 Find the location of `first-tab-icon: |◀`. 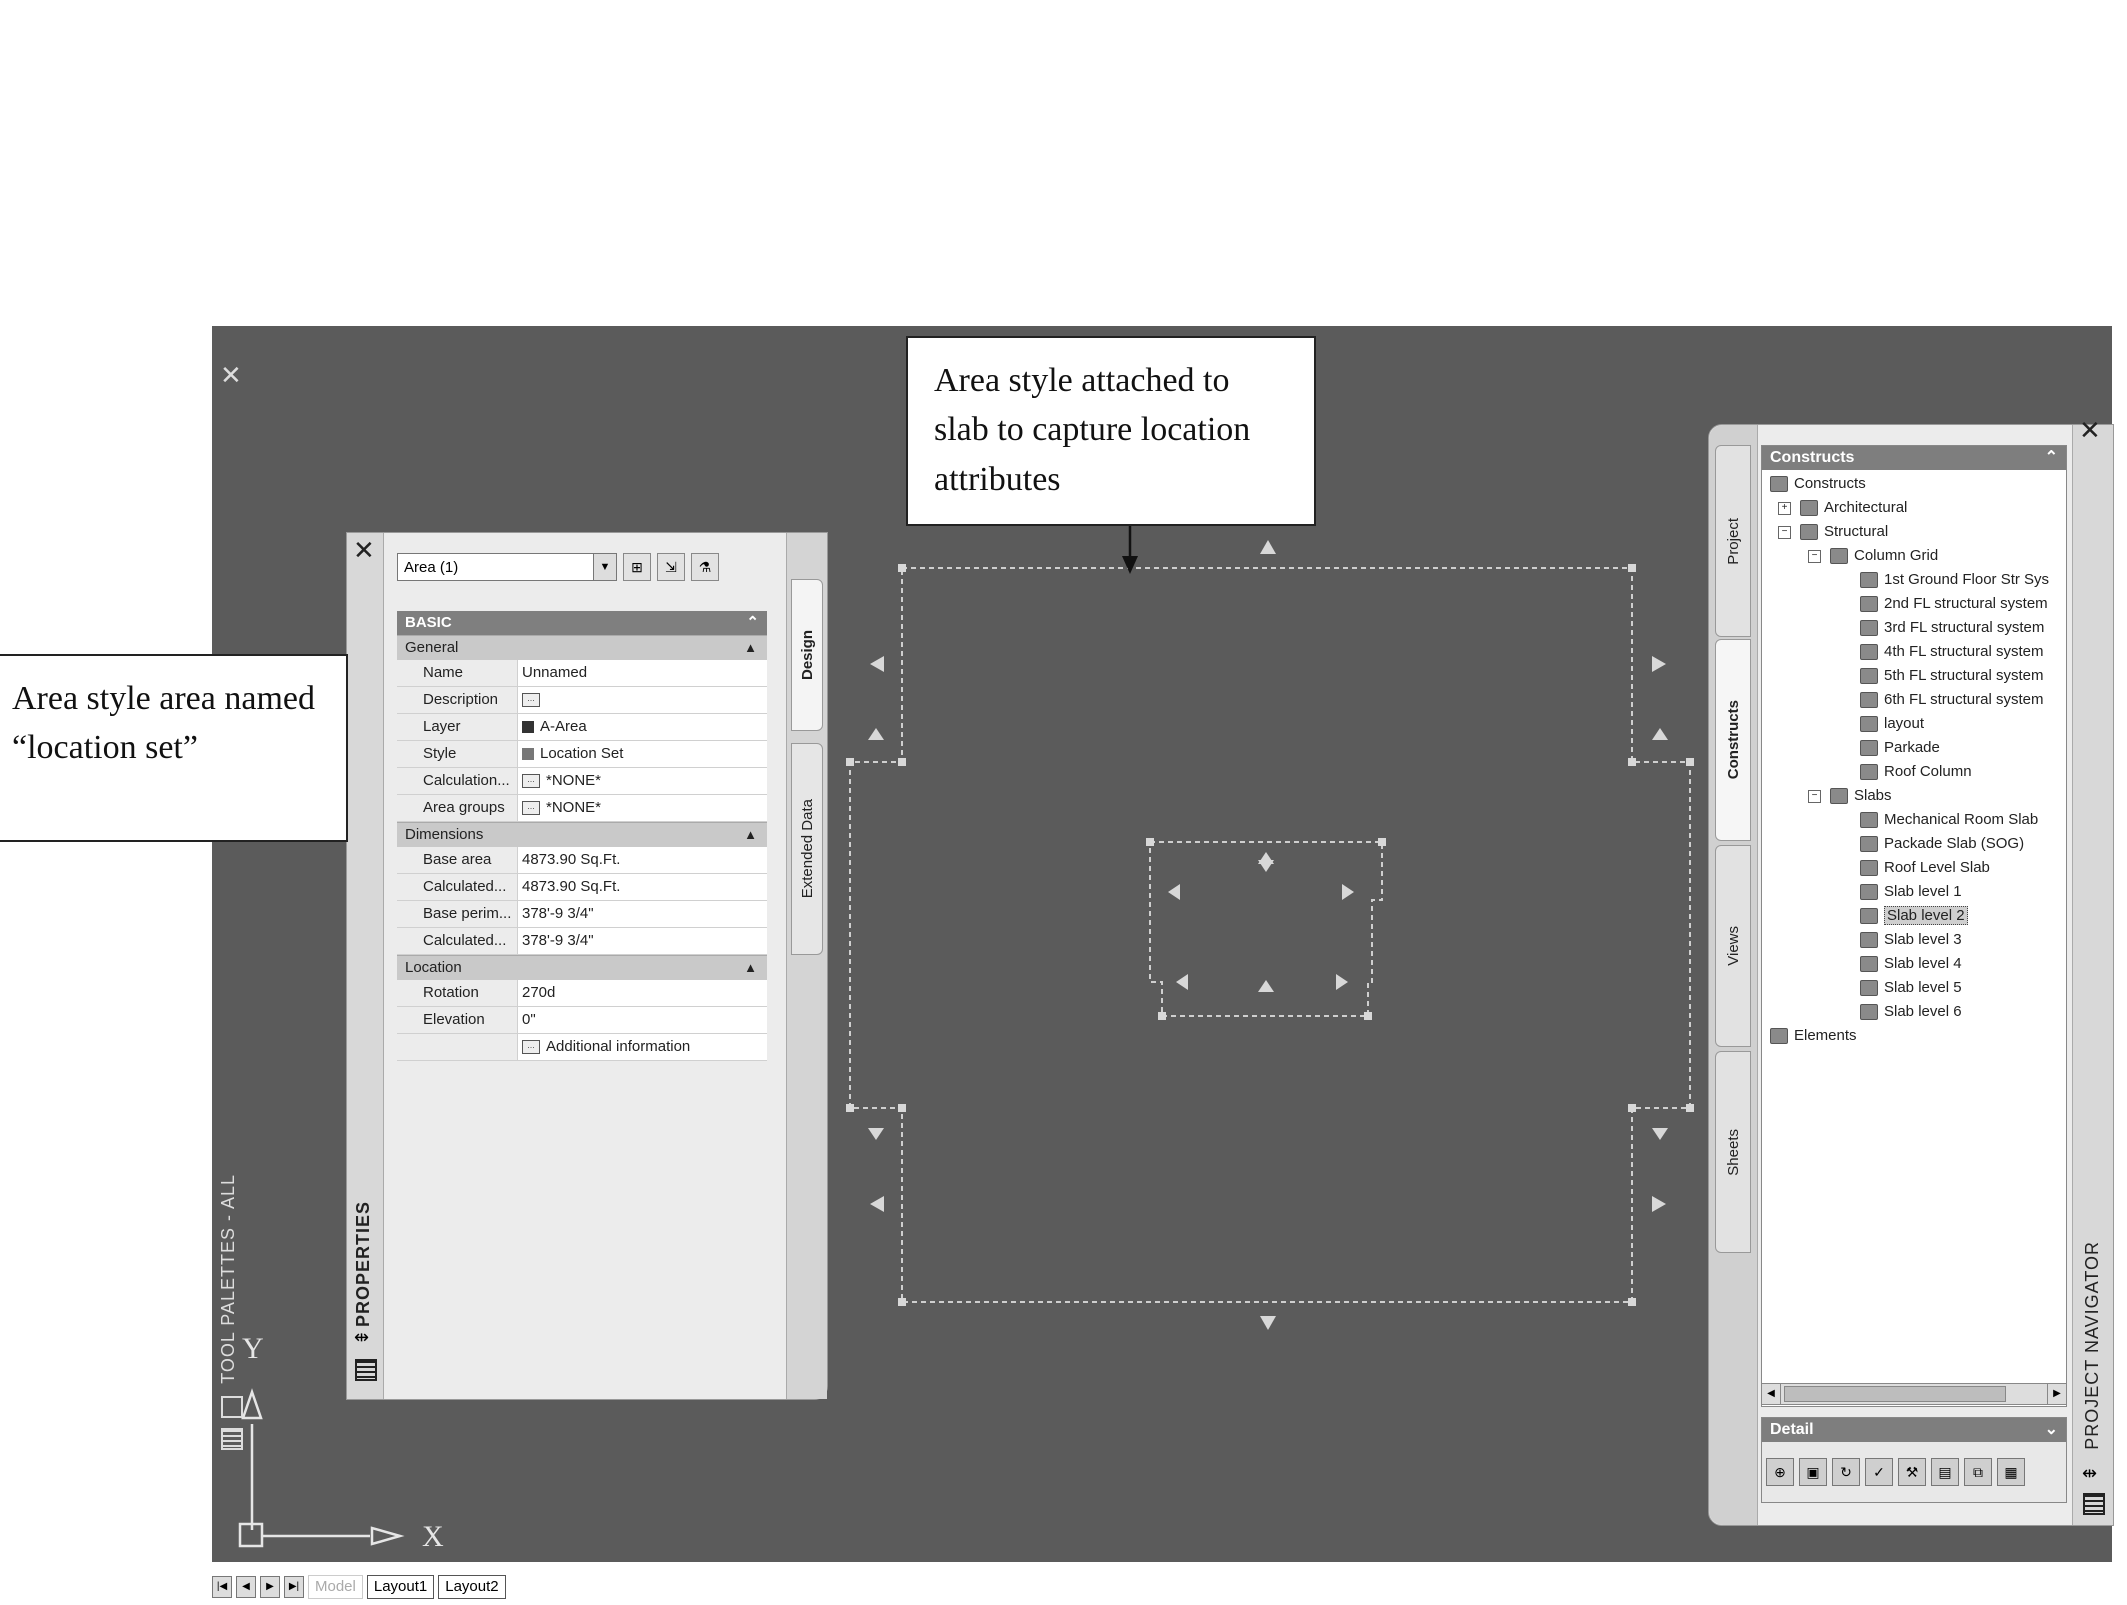

first-tab-icon: |◀ is located at coordinates (222, 1587).